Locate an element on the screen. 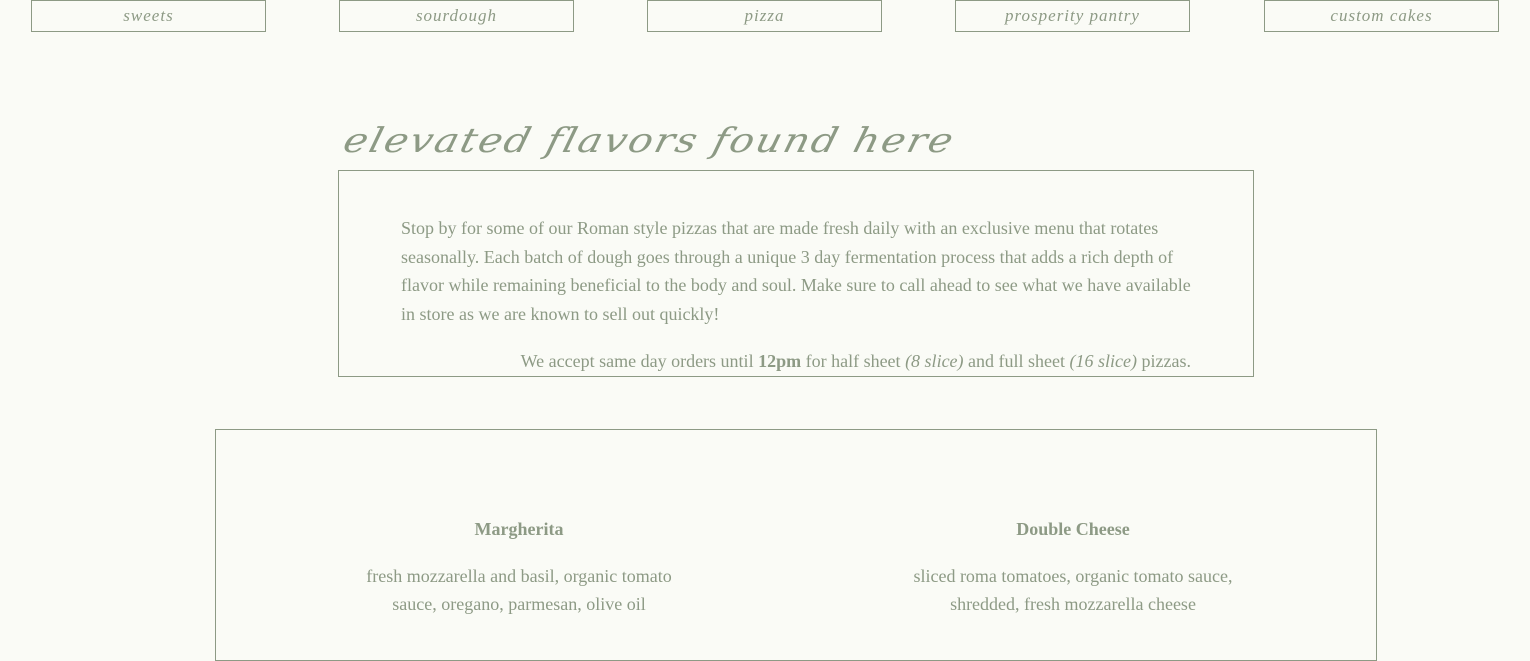 The height and width of the screenshot is (661, 1530). orders-middle-text-2: and full sheet is located at coordinates (1016, 361).